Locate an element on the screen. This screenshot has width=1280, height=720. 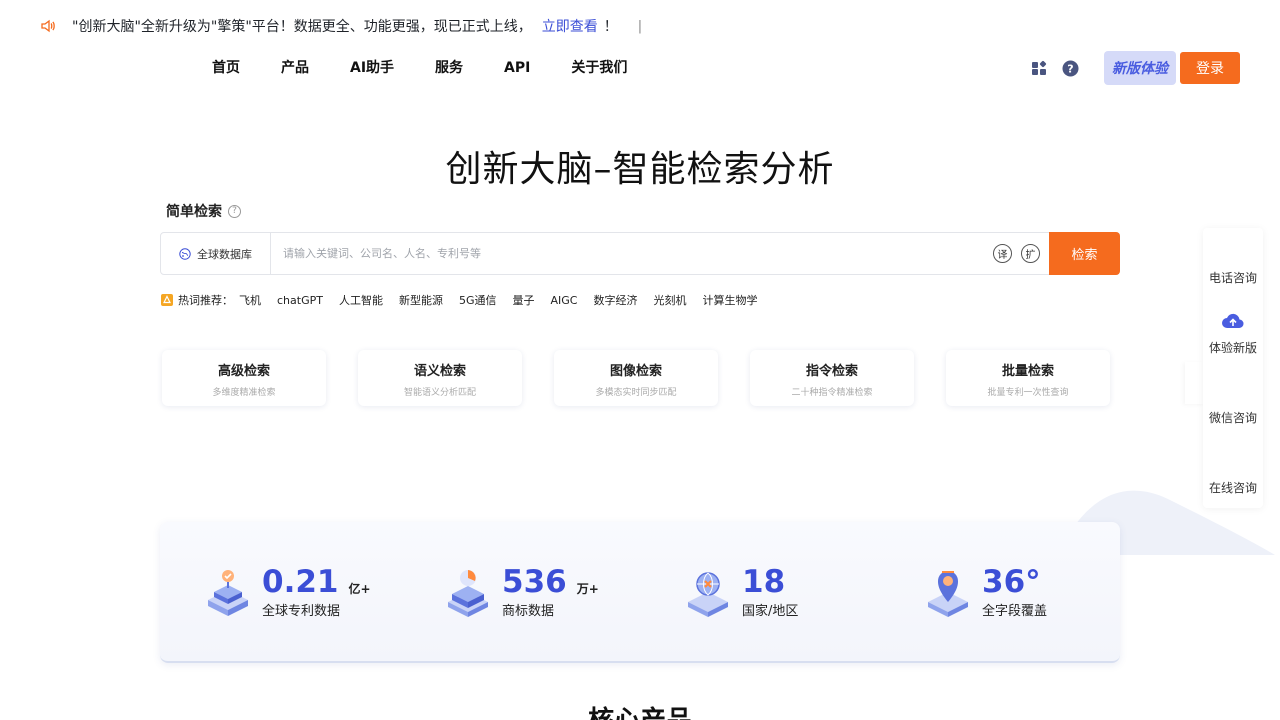
database-selector: 全球数据库 is located at coordinates (216, 253).